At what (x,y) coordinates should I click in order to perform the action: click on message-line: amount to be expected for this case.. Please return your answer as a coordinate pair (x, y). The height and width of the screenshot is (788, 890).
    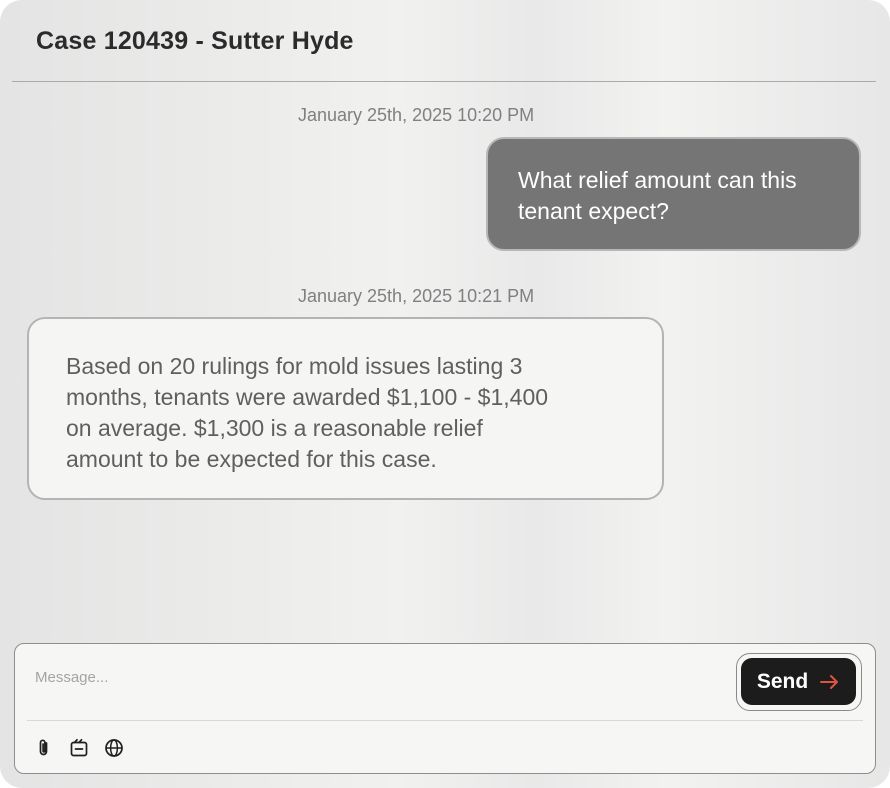
    Looking at the image, I should click on (251, 459).